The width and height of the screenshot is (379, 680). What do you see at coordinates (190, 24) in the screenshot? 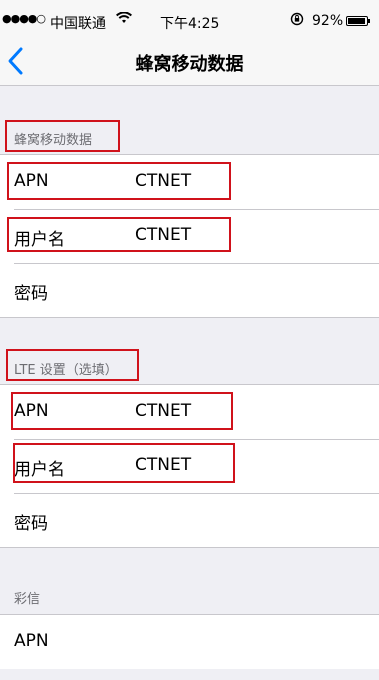
I see `clock: 下午4:25` at bounding box center [190, 24].